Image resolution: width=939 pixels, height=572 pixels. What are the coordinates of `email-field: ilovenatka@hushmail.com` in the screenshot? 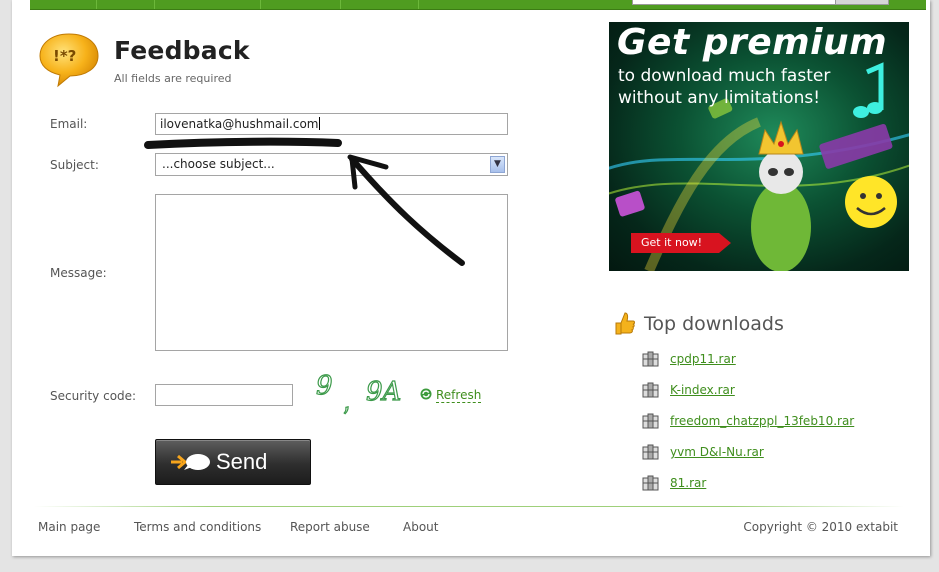 It's located at (331, 124).